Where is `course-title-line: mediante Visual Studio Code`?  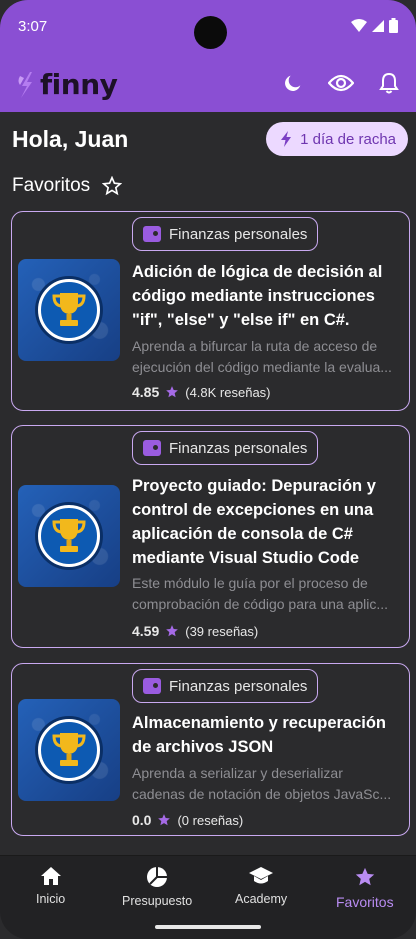 course-title-line: mediante Visual Studio Code is located at coordinates (246, 558).